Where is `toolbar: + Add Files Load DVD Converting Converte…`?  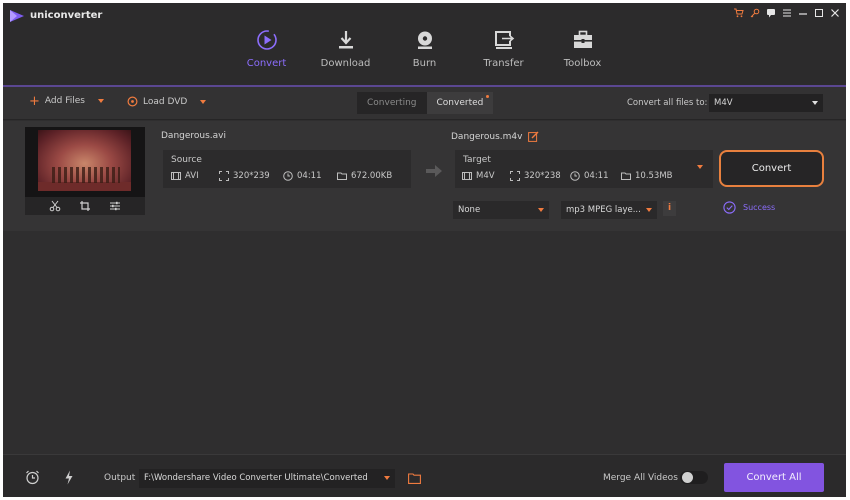 toolbar: + Add Files Load DVD Converting Converte… is located at coordinates (424, 103).